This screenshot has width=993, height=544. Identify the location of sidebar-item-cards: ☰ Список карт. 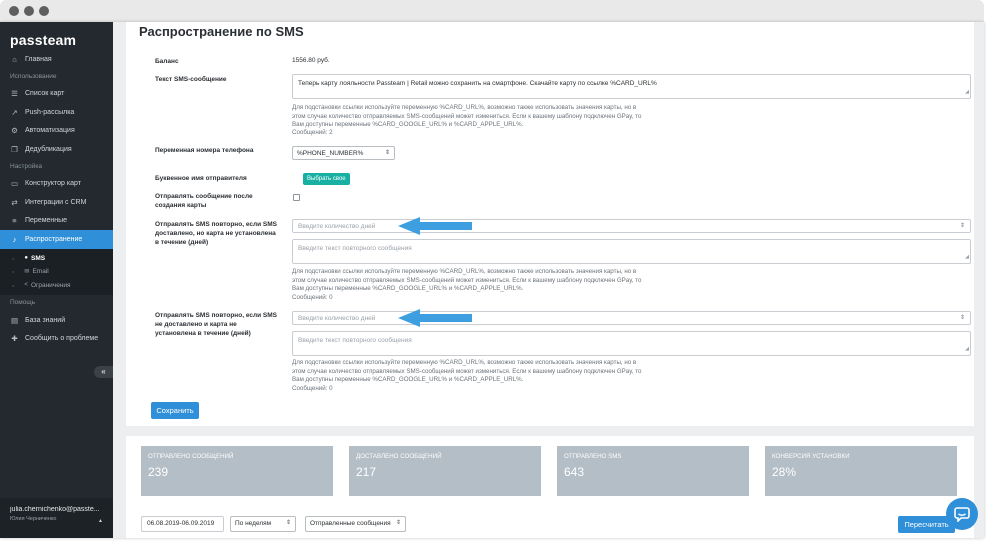
(56, 94).